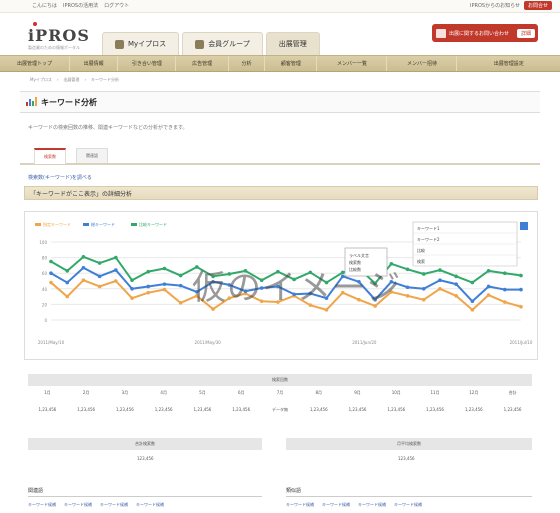 The image size is (560, 513). I want to click on nav-item-invite: メンバー招待, so click(422, 63).